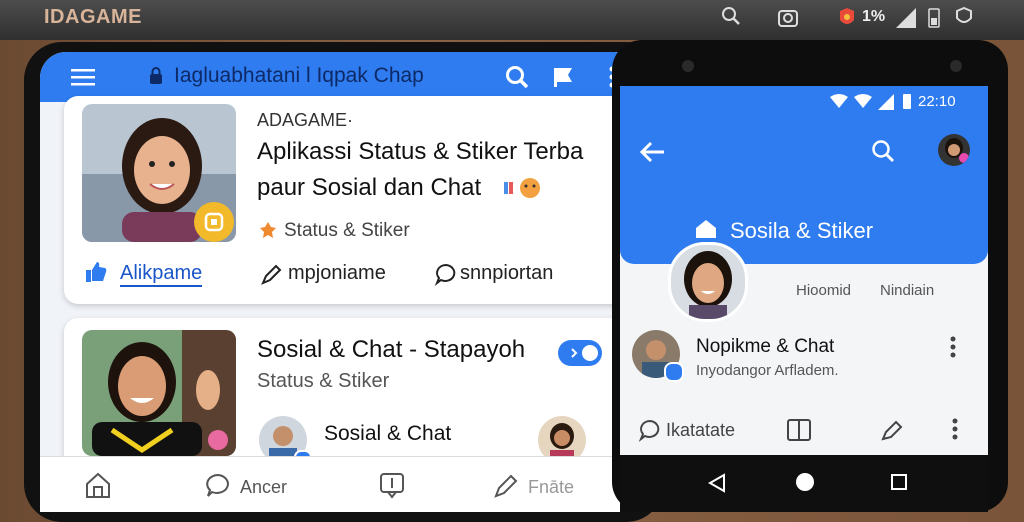 This screenshot has height=522, width=1024. I want to click on nav-item-4: Fnāte, so click(551, 487).